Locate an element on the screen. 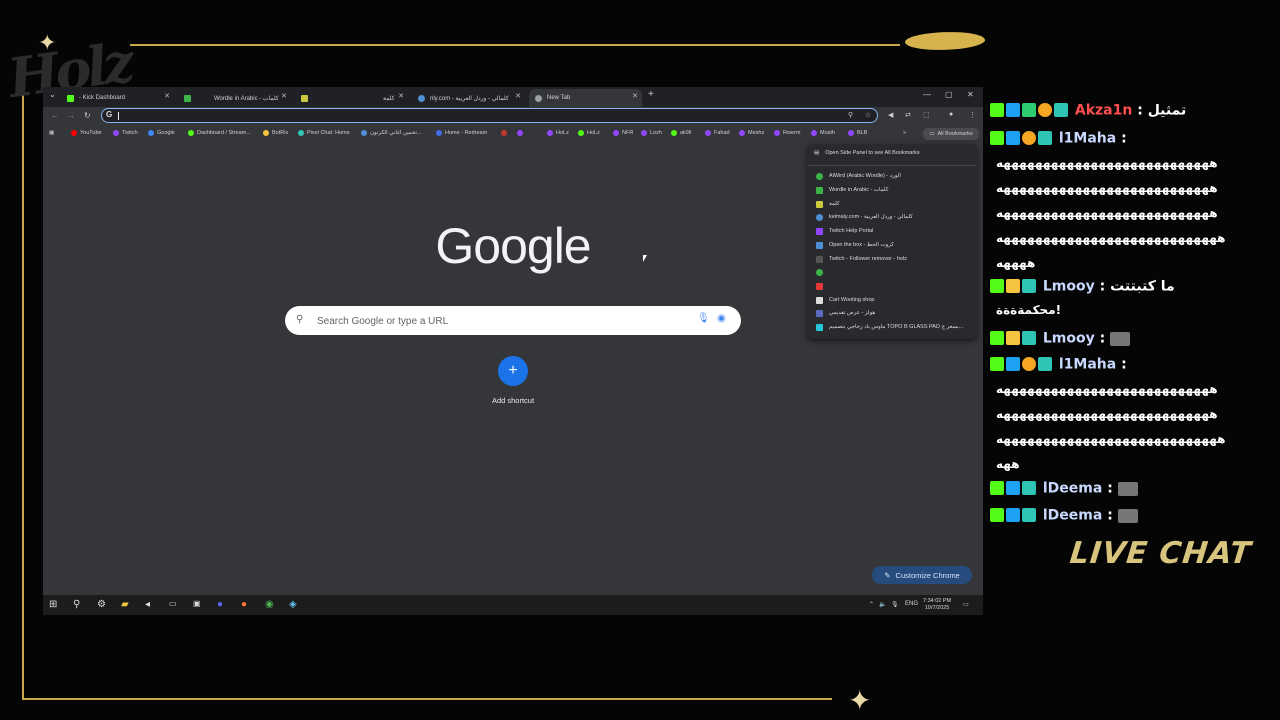  search-box: ⚲ 🎙 ◉ is located at coordinates (513, 320).